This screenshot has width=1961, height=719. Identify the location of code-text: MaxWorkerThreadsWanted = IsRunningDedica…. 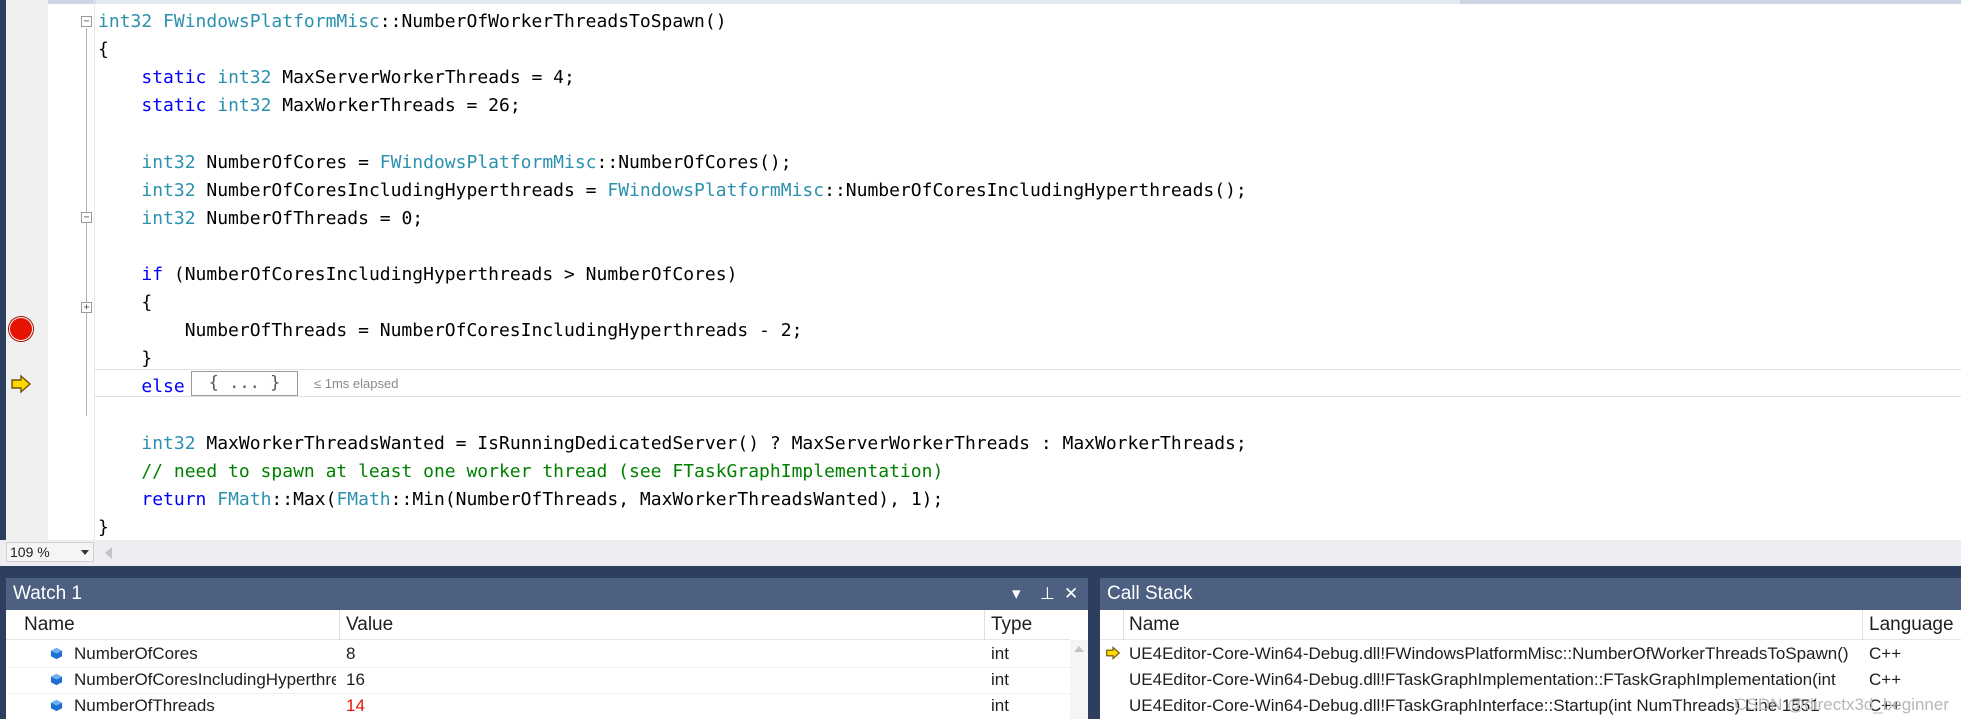
(721, 443).